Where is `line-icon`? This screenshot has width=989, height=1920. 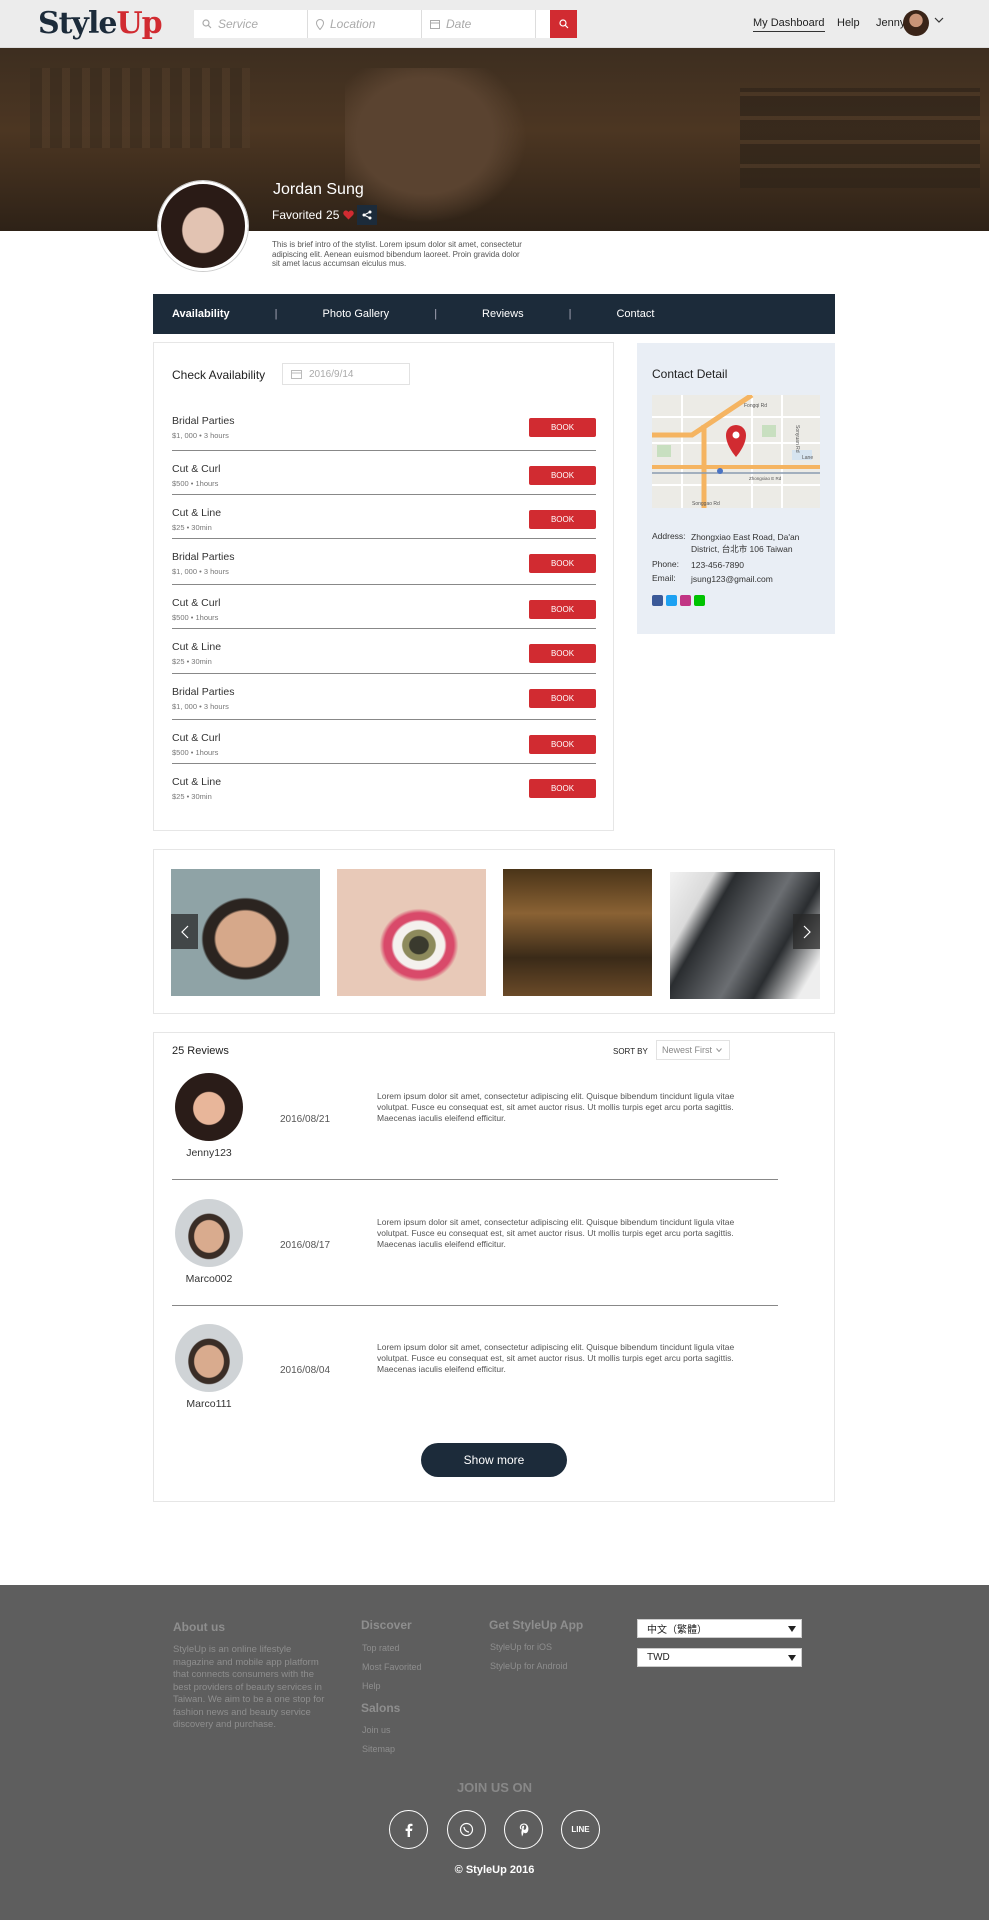 line-icon is located at coordinates (699, 600).